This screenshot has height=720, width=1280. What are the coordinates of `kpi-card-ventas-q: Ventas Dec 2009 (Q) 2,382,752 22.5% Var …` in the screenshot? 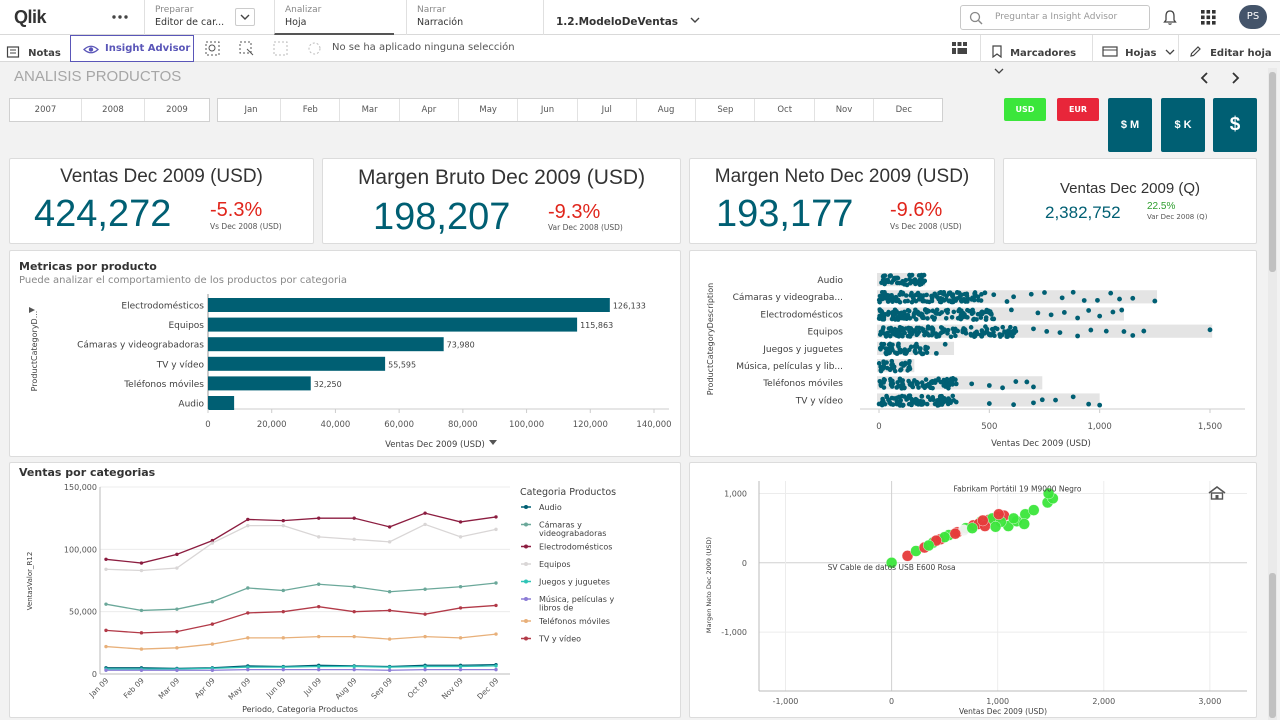 It's located at (1130, 201).